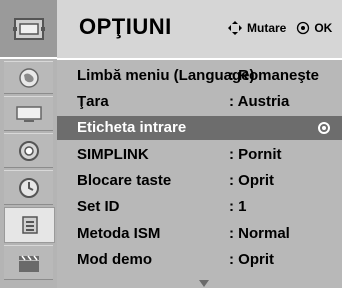 Image resolution: width=342 pixels, height=288 pixels. I want to click on page-title: OPŢIUNI, so click(125, 26).